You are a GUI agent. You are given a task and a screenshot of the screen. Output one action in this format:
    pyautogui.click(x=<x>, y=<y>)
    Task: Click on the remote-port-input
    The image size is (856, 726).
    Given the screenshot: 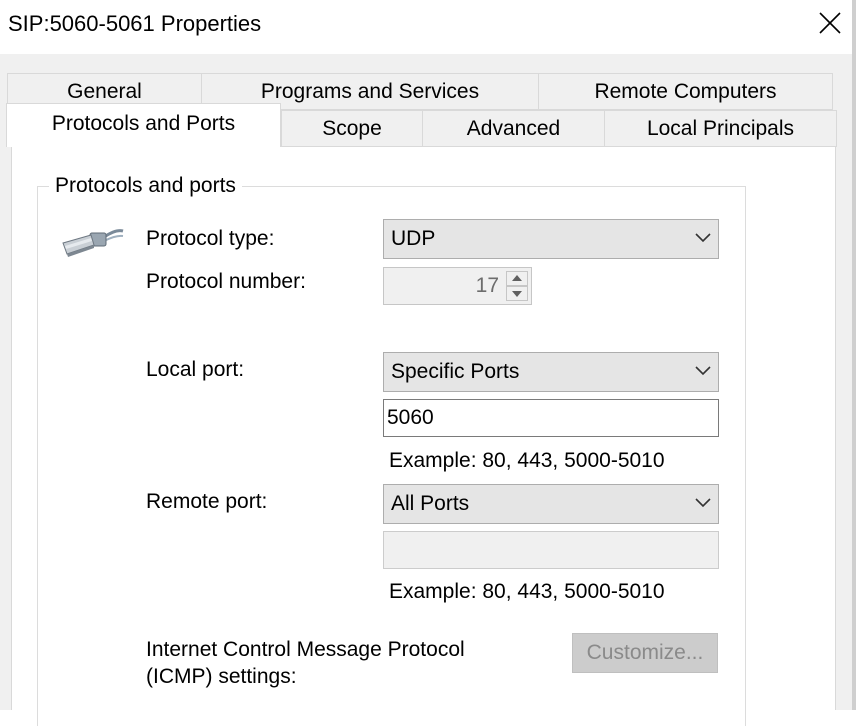 What is the action you would take?
    pyautogui.click(x=551, y=550)
    